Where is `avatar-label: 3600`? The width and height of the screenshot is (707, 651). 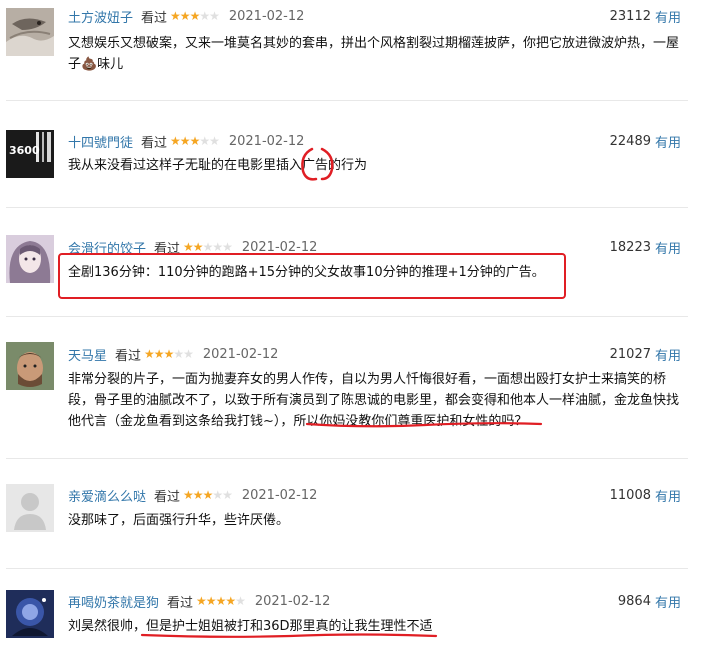
avatar-label: 3600 is located at coordinates (24, 150).